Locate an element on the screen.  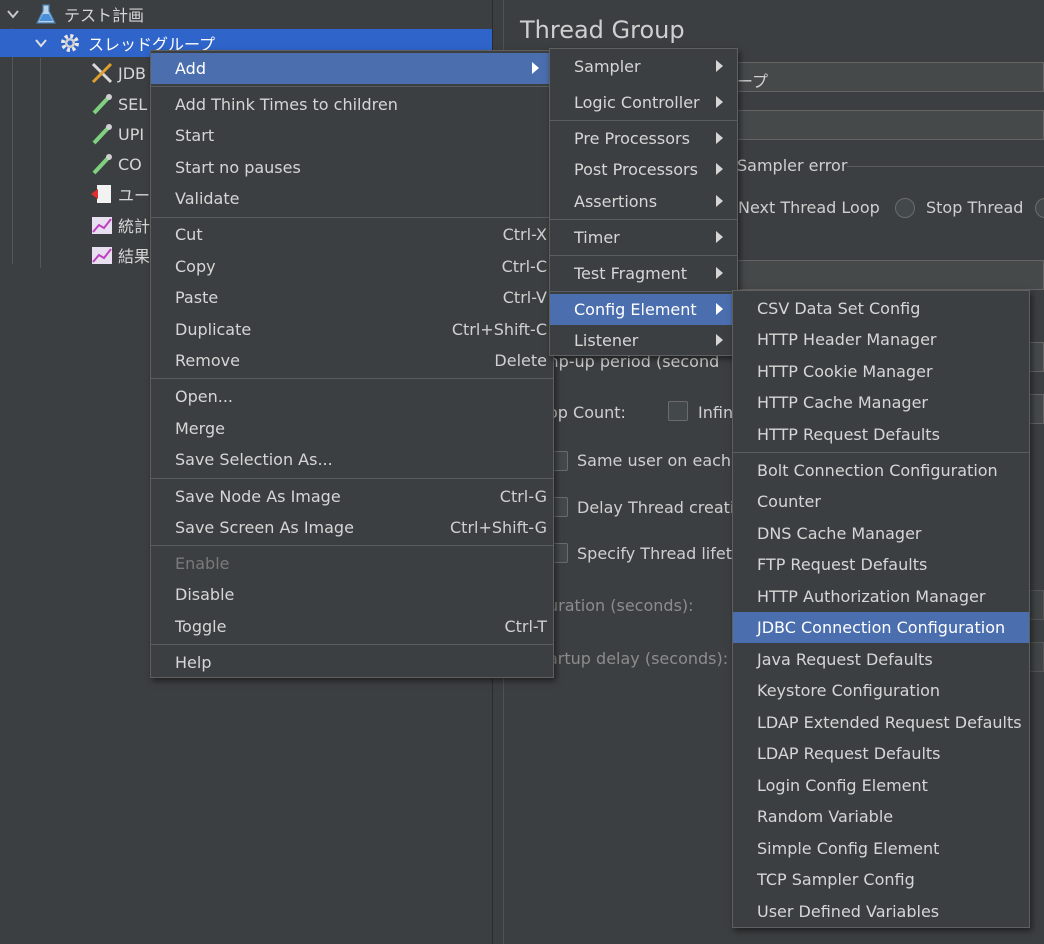
menu-item-random-variable: Random Variable is located at coordinates (881, 816).